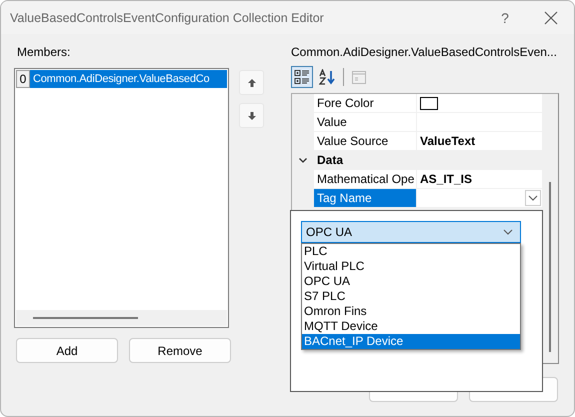 The height and width of the screenshot is (417, 575). Describe the element at coordinates (479, 141) in the screenshot. I see `value-cell: ValueText` at that location.